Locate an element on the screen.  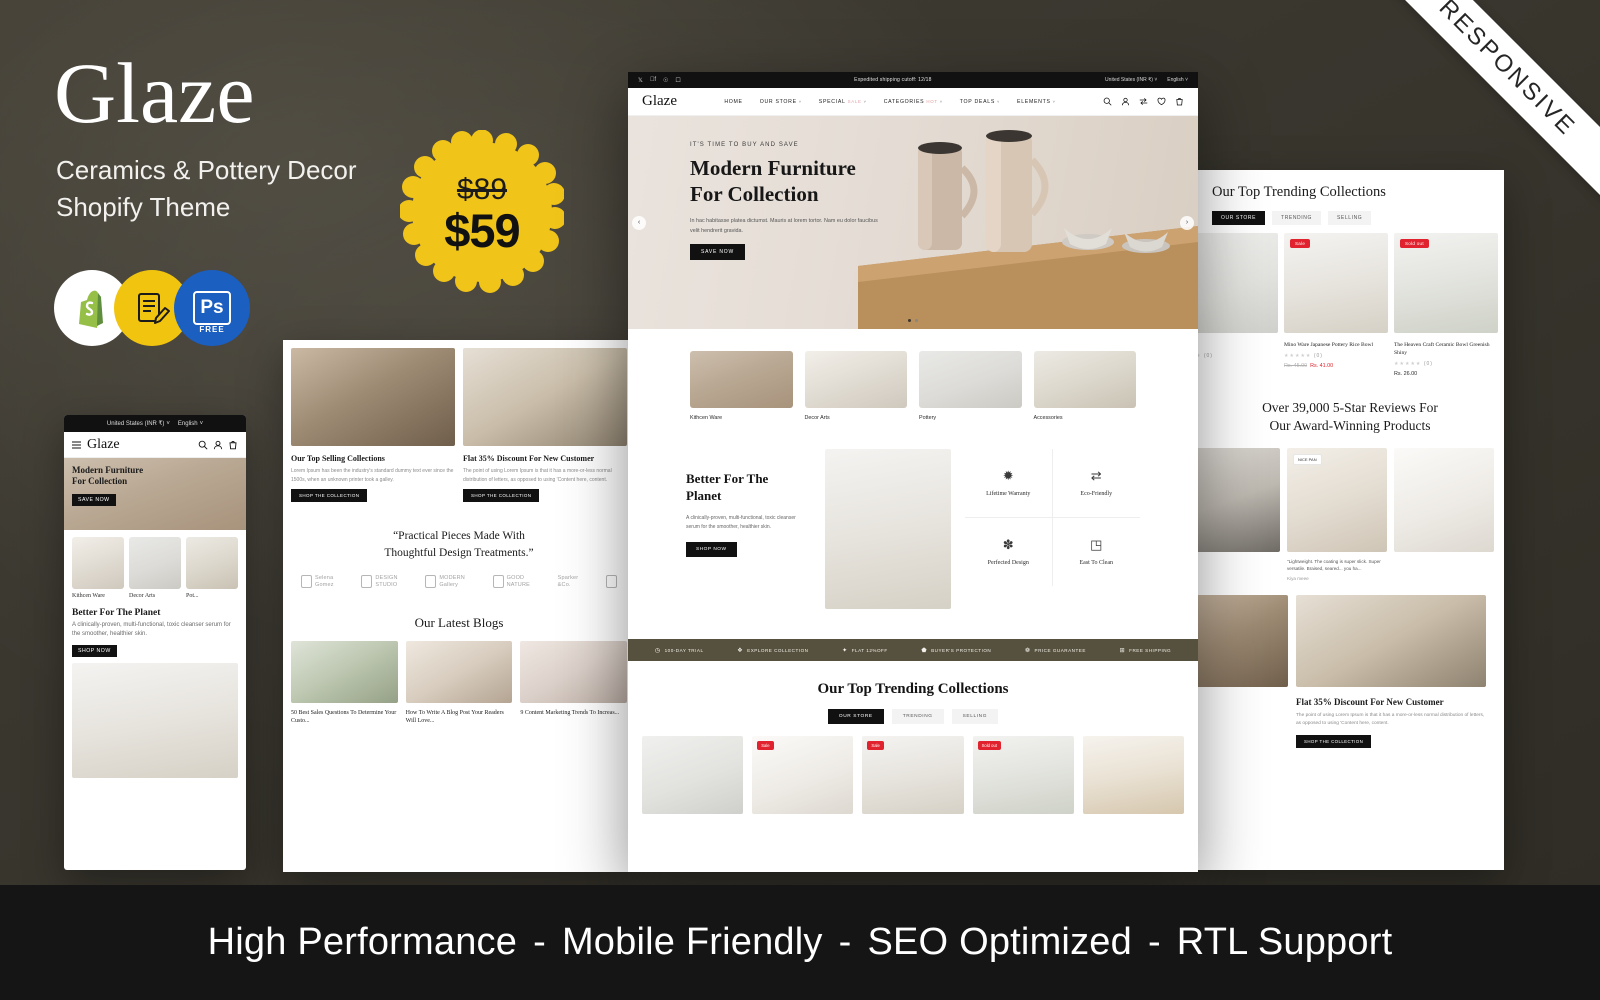
category-card: Kithcen Ware is located at coordinates (741, 386).